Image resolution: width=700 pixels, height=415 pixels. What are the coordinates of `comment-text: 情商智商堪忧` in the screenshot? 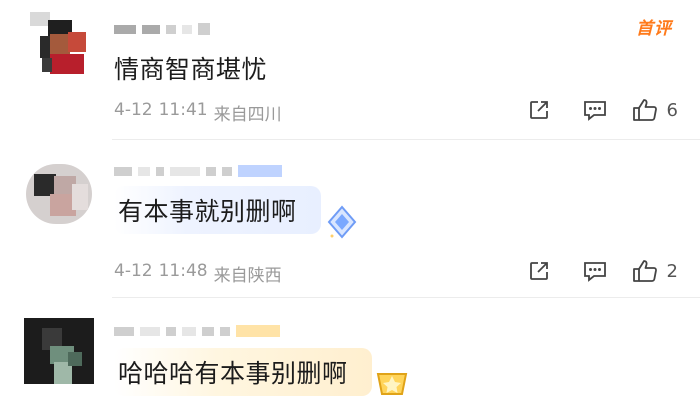 It's located at (191, 69).